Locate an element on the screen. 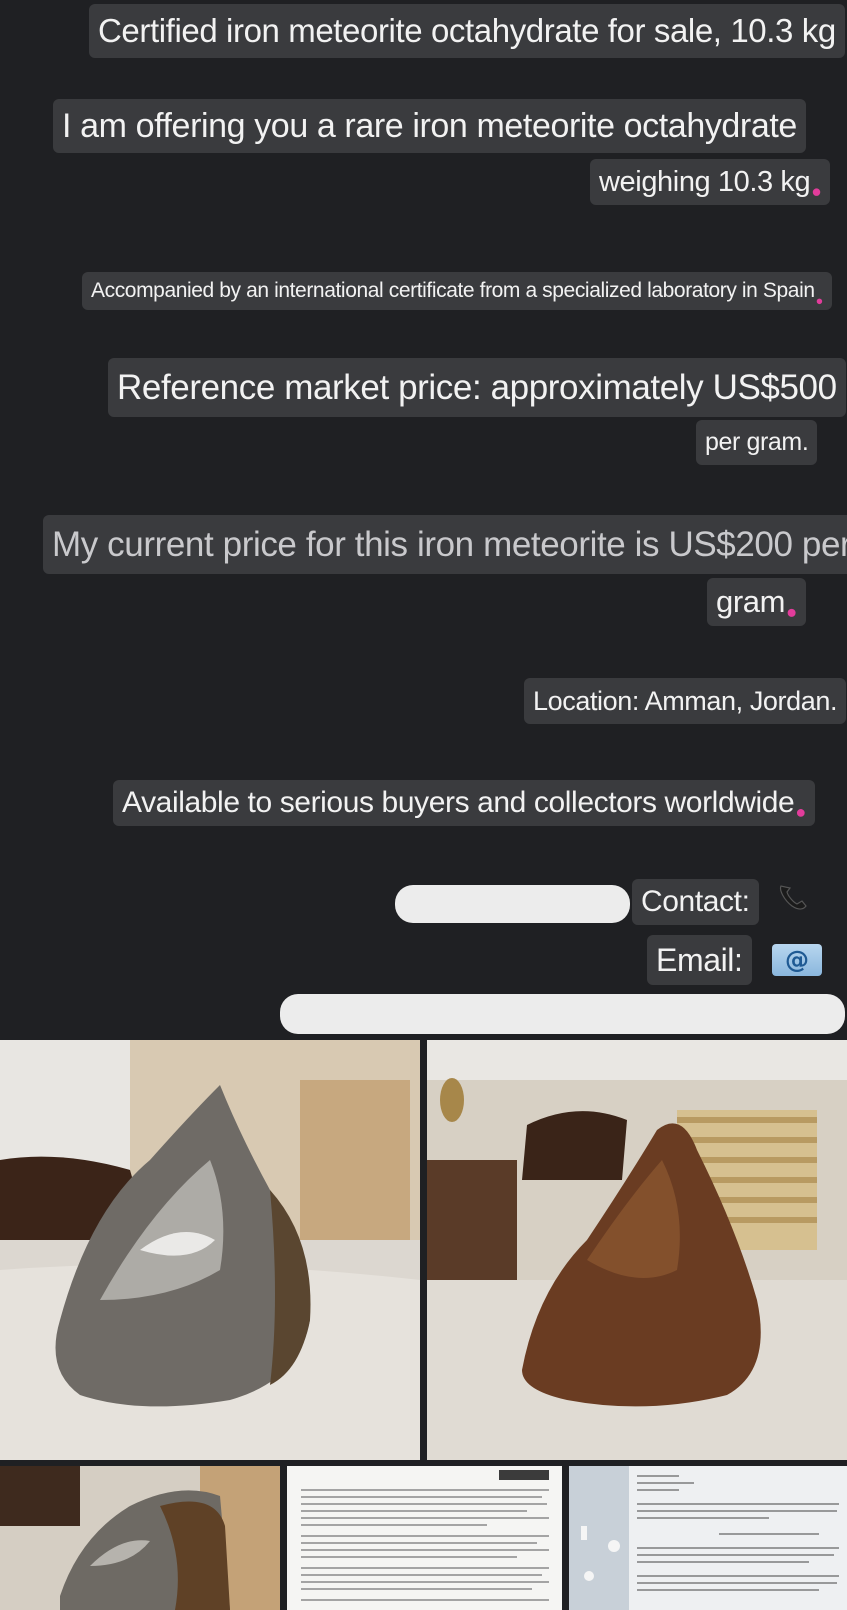 Image resolution: width=847 pixels, height=1610 pixels. current-price-line-2: gram ● is located at coordinates (756, 602).